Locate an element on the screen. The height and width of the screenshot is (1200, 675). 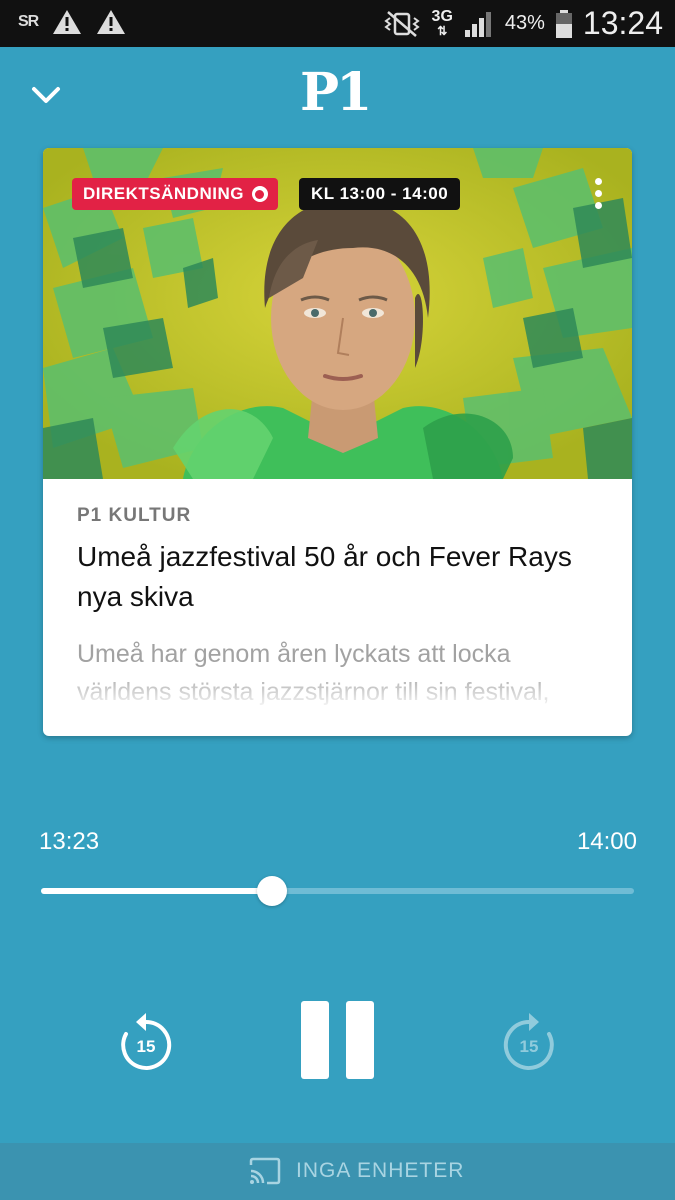
progress-thumb is located at coordinates (272, 891).